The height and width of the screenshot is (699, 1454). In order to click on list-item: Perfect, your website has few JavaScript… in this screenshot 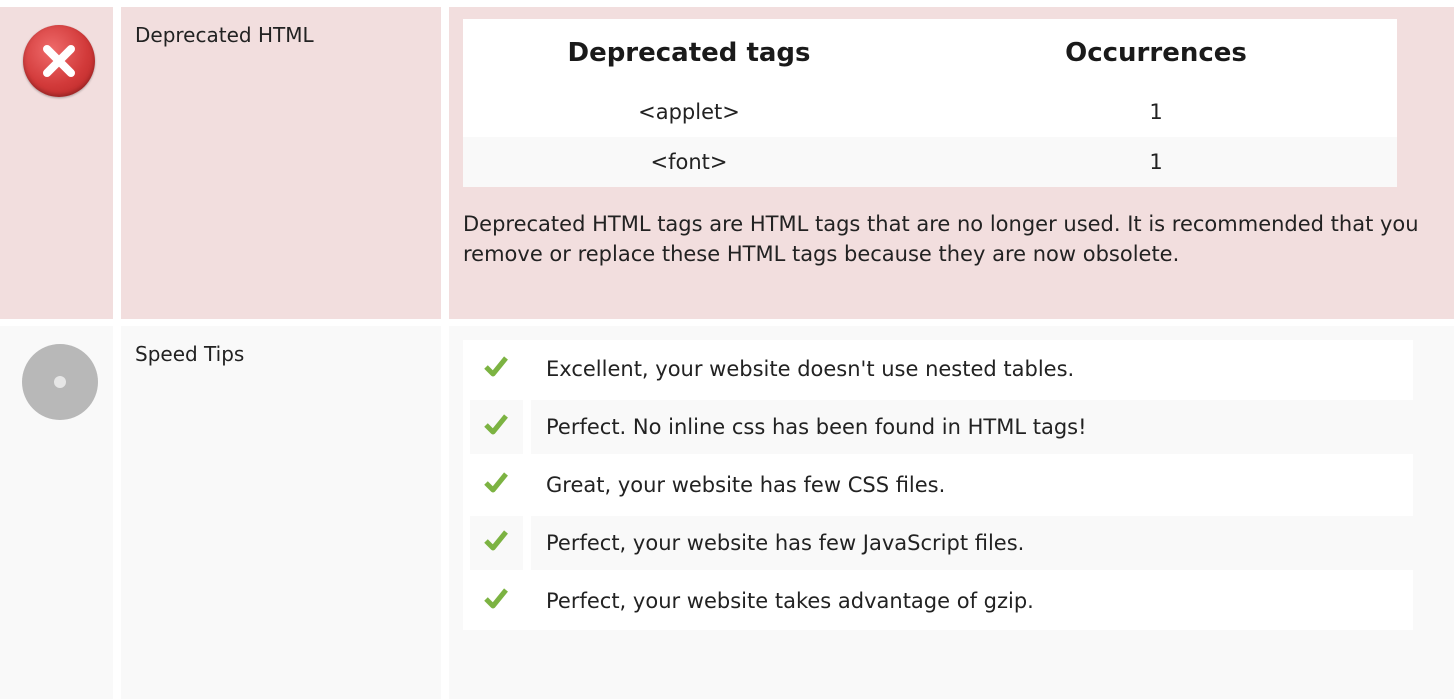, I will do `click(938, 543)`.